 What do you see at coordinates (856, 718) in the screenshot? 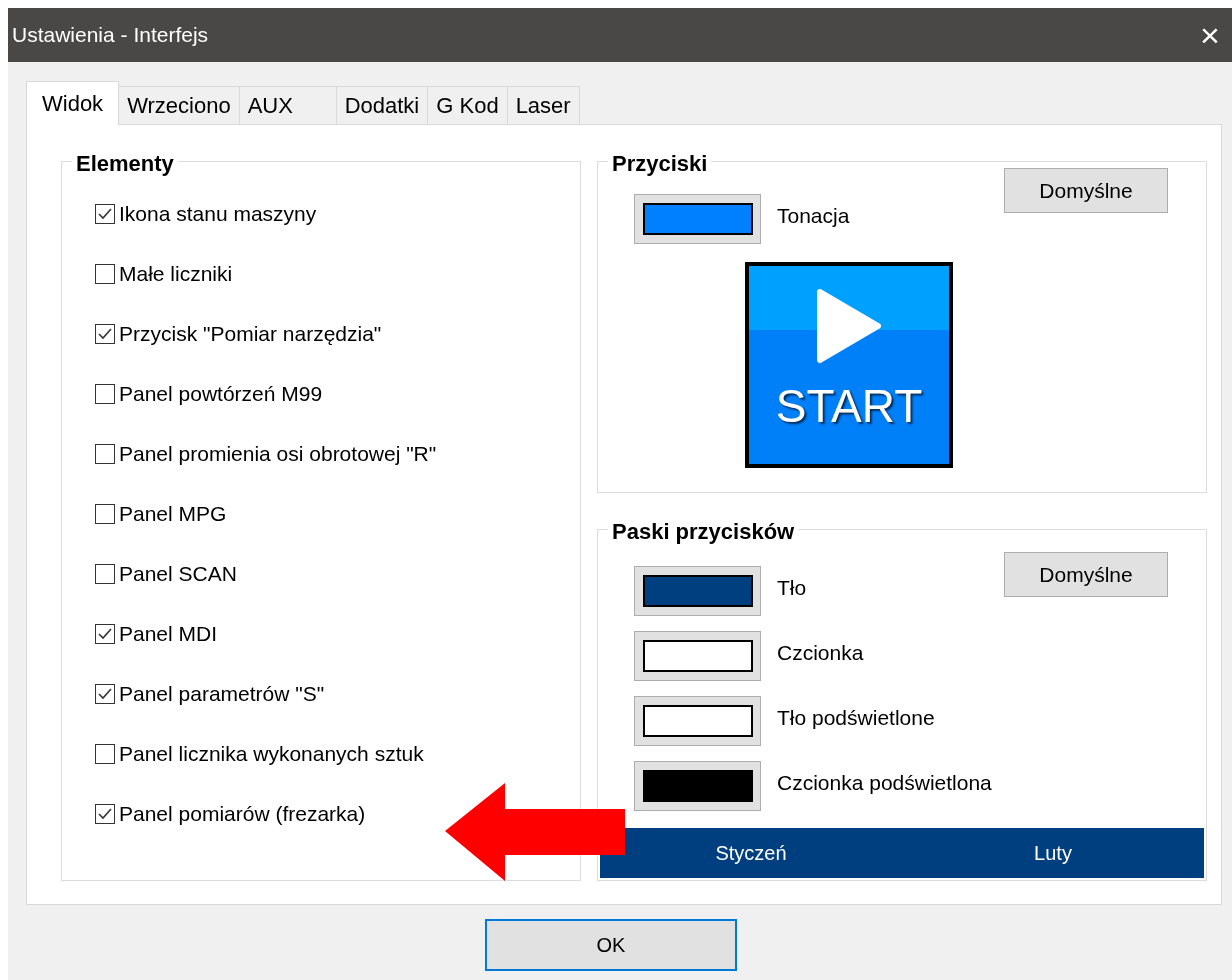
I see `color-label: Tło podświetlone` at bounding box center [856, 718].